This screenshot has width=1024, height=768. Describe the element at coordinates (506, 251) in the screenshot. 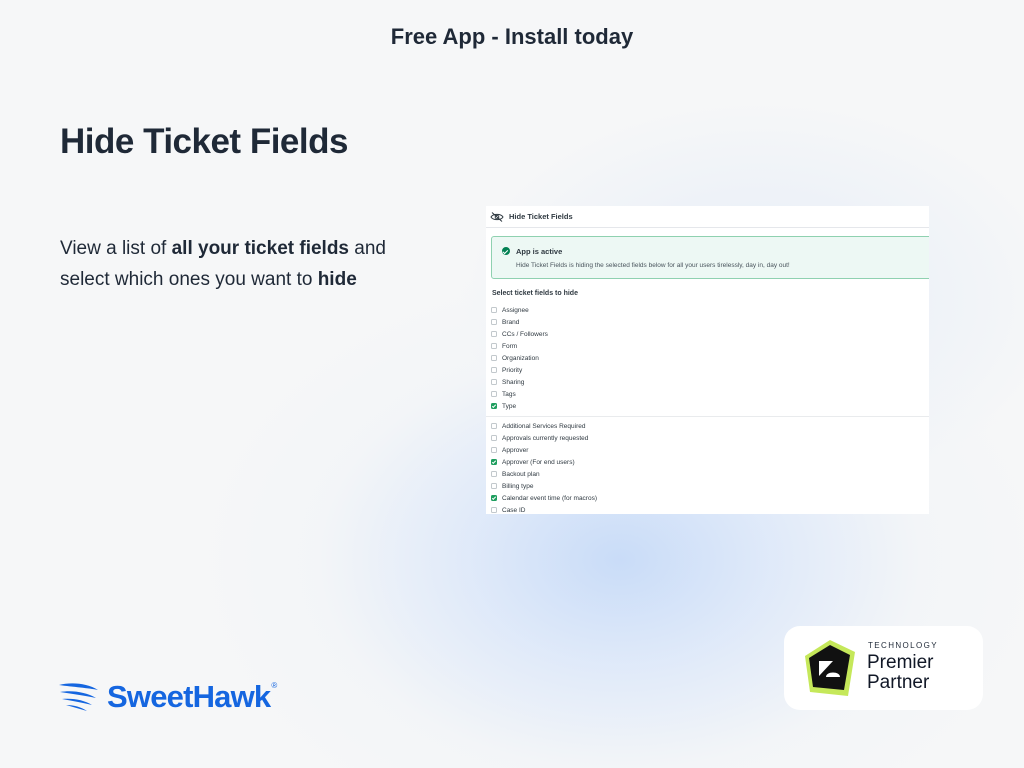

I see `check-circle-icon` at that location.